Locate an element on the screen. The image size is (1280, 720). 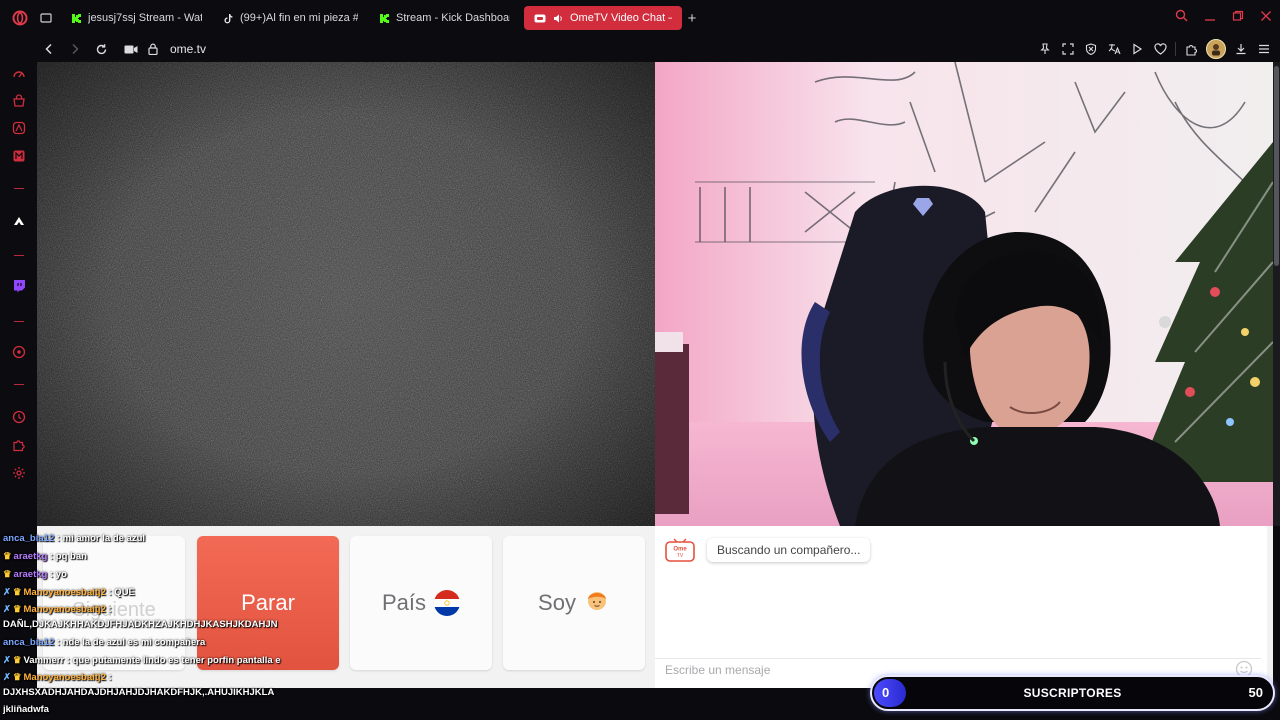
chat-message-text: : yo is located at coordinates (57, 574).